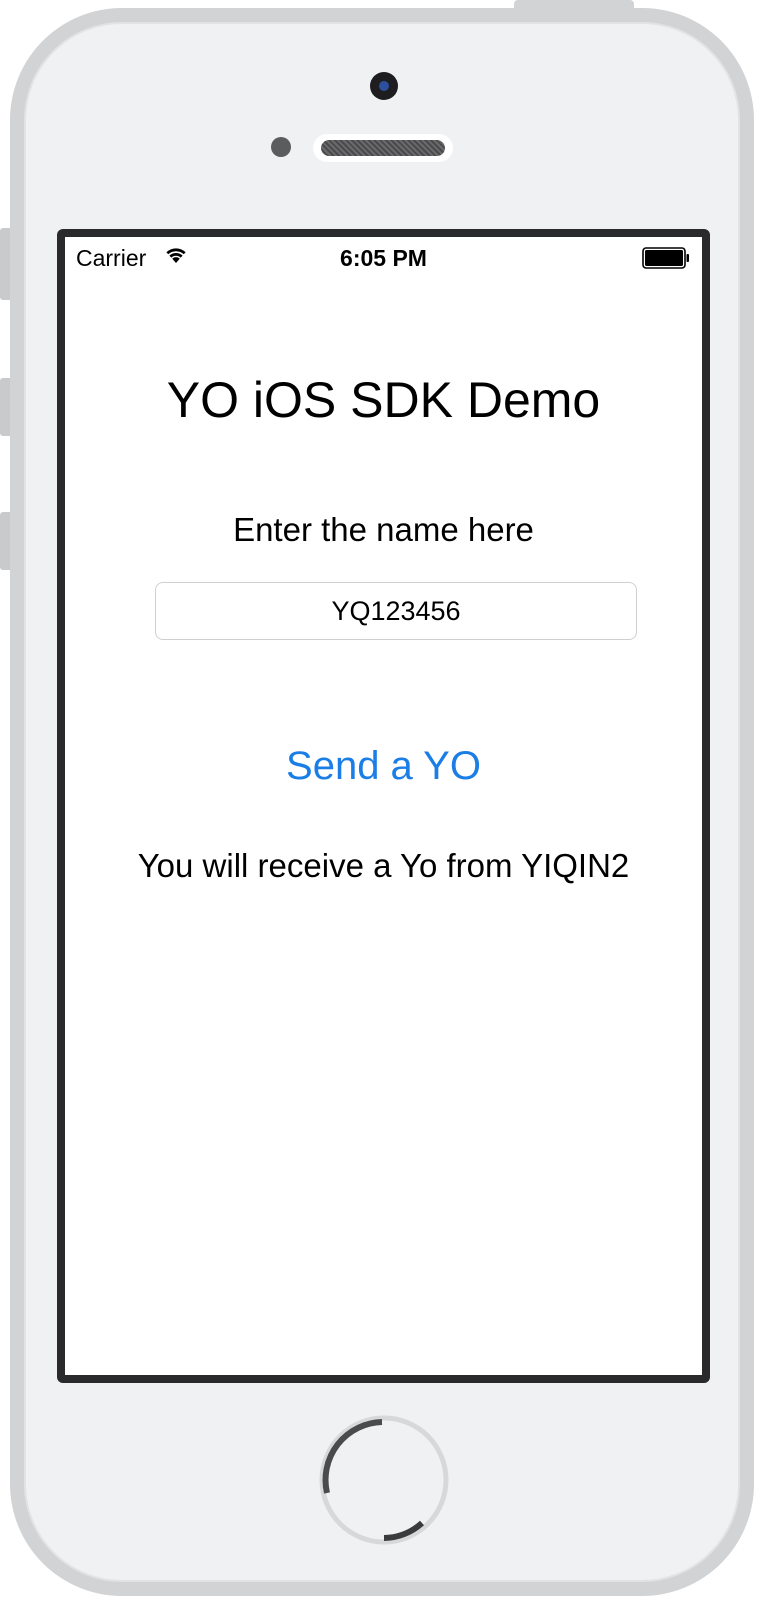  I want to click on name-input, so click(396, 611).